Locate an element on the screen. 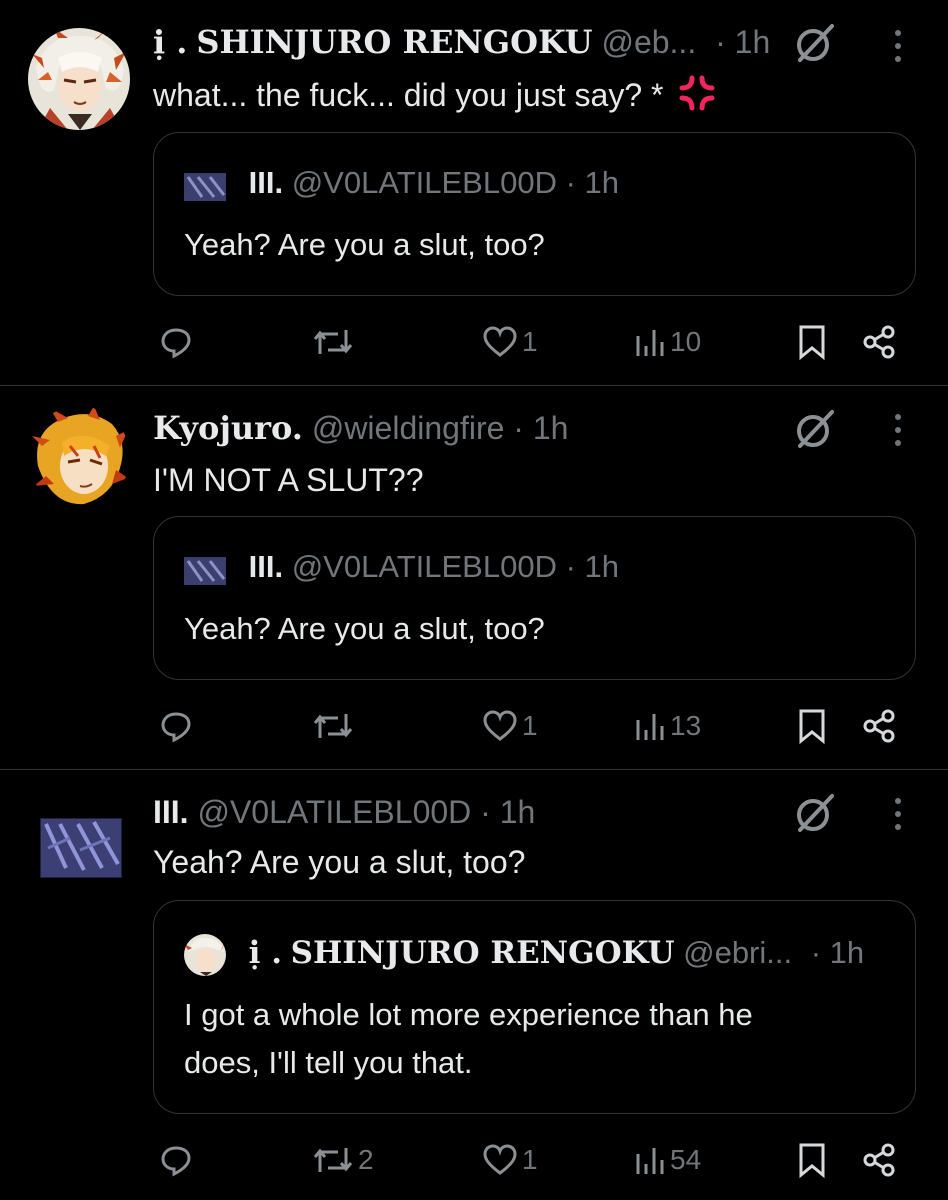 Image resolution: width=948 pixels, height=1200 pixels. quote-author-name: SHINJURO RENGOKU is located at coordinates (482, 953).